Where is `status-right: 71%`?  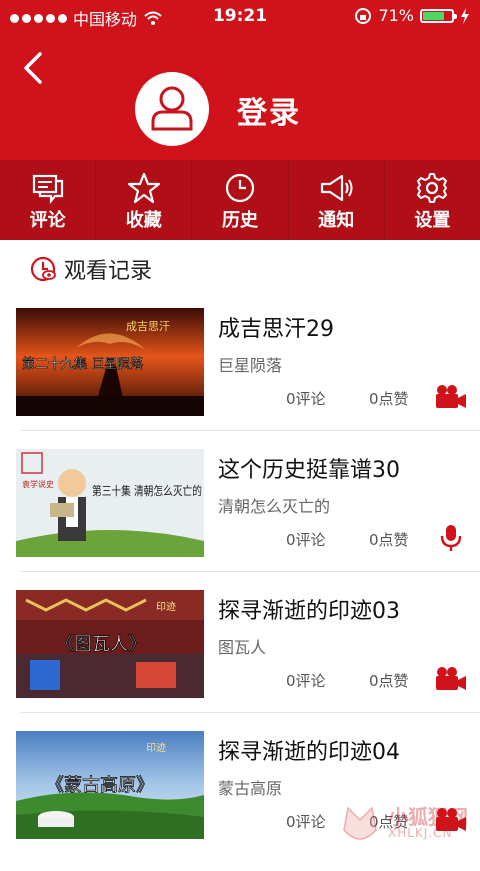 status-right: 71% is located at coordinates (412, 15).